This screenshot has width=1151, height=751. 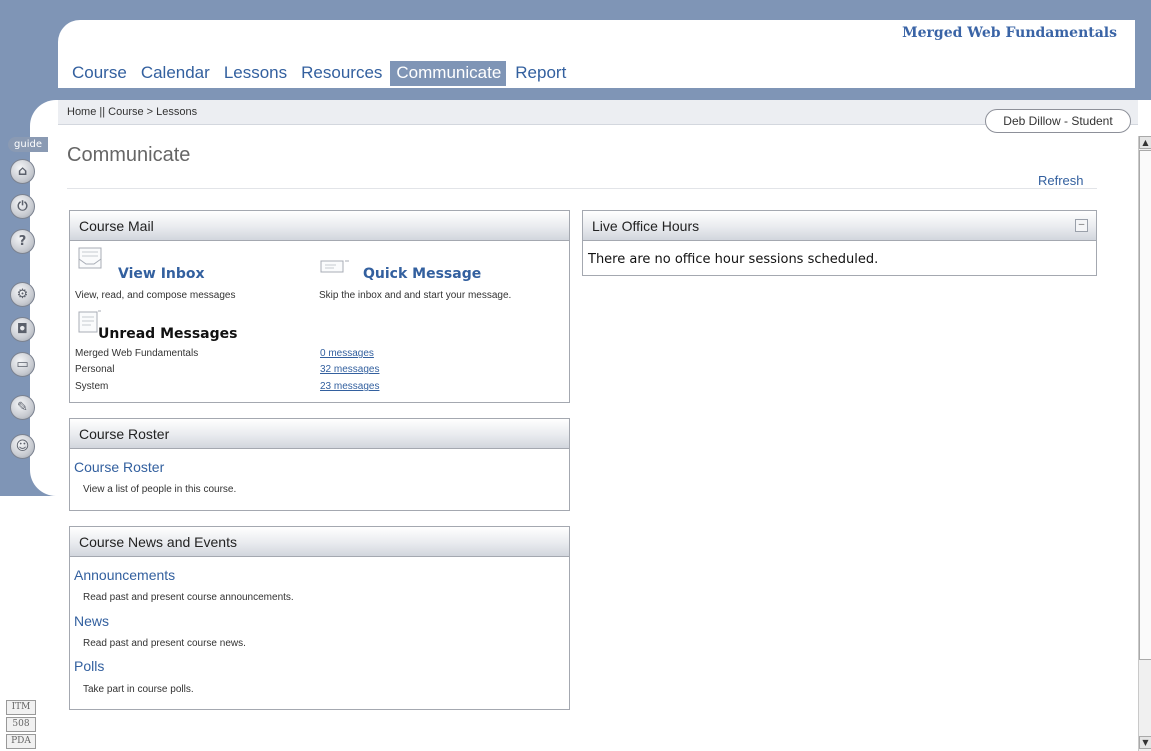 What do you see at coordinates (1061, 180) in the screenshot?
I see `refresh-link: Refresh` at bounding box center [1061, 180].